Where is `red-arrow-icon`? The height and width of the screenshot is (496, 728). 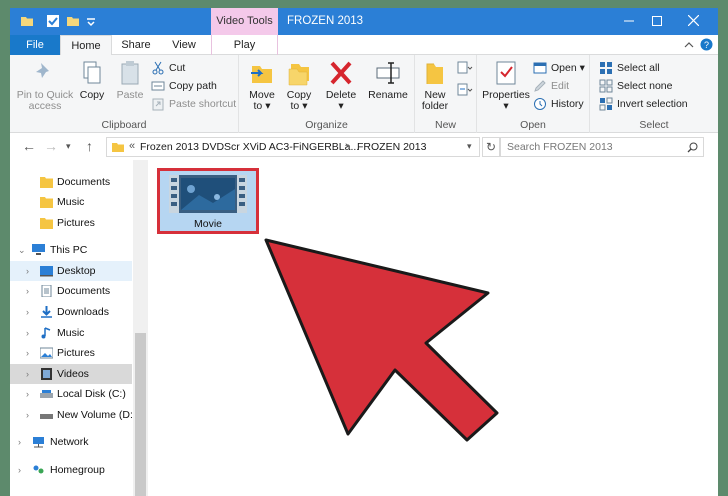 red-arrow-icon is located at coordinates (381, 340).